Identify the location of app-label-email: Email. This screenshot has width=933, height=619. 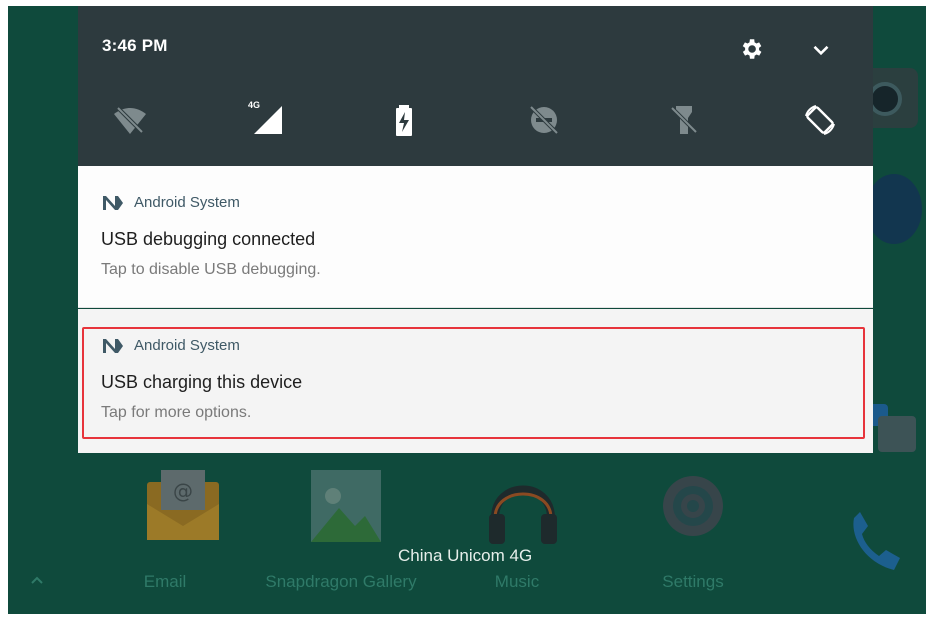
(165, 582).